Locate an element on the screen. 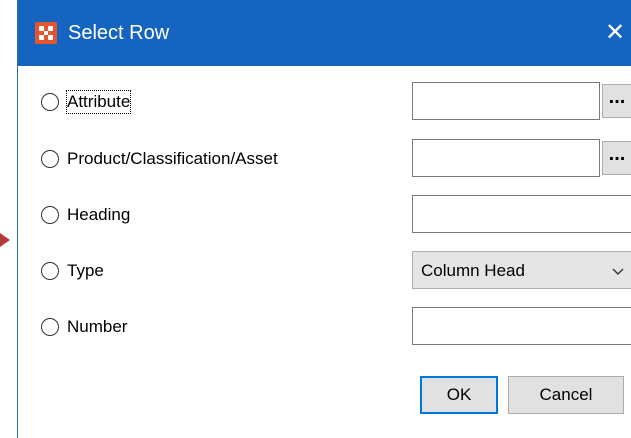 The height and width of the screenshot is (438, 631). row-number: Number is located at coordinates (324, 327).